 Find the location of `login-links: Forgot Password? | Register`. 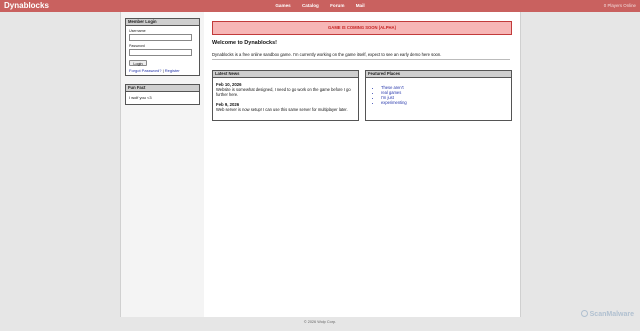

login-links: Forgot Password? | Register is located at coordinates (154, 70).